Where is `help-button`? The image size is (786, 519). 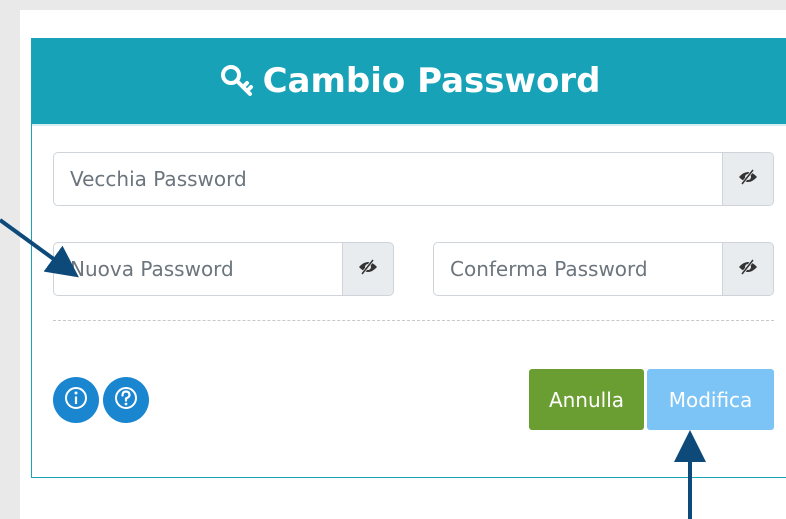
help-button is located at coordinates (126, 400).